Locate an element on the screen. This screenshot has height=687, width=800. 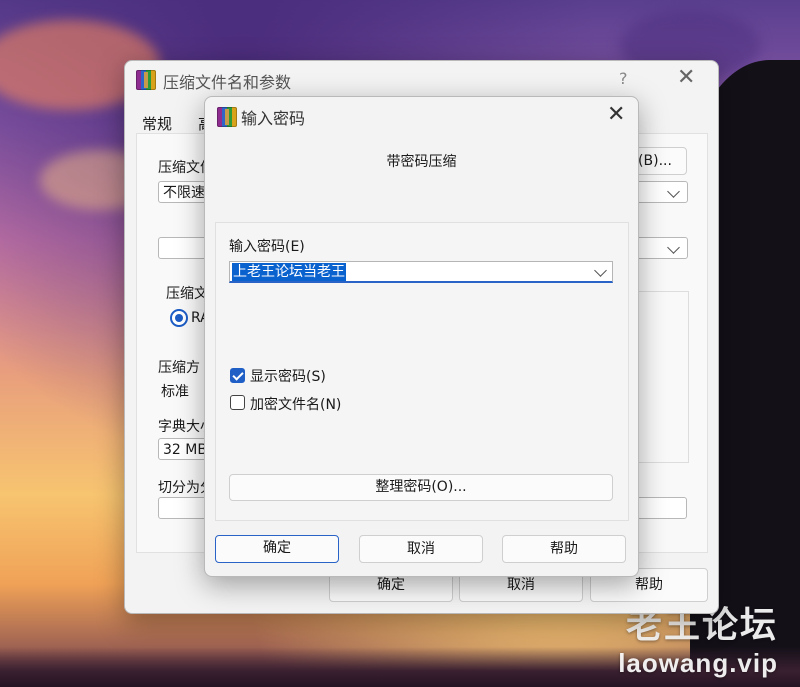
window-title: 压缩文件名和参数 is located at coordinates (227, 82).